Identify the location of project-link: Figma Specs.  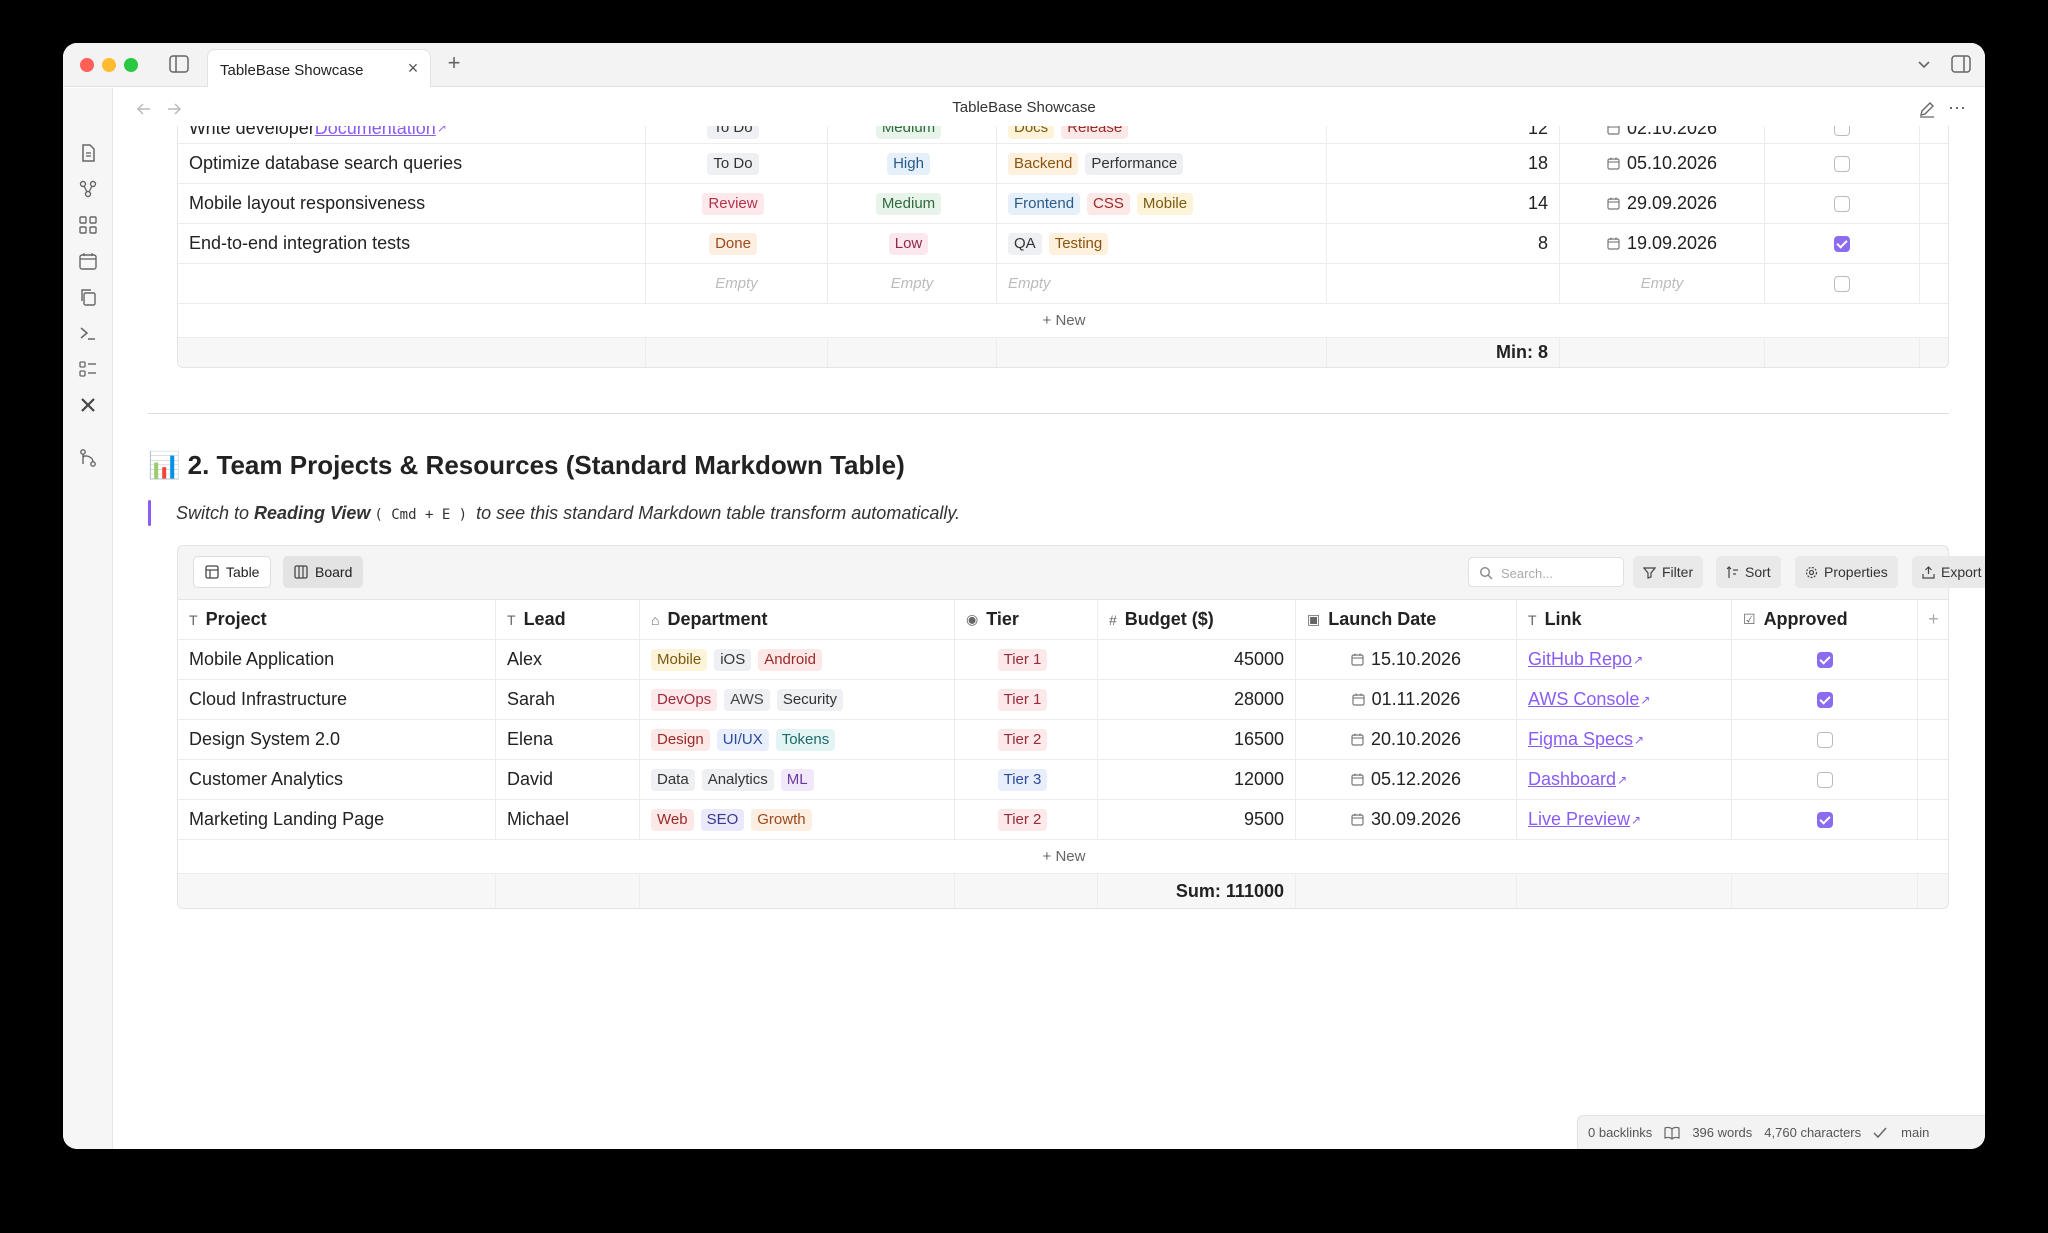
(1580, 739).